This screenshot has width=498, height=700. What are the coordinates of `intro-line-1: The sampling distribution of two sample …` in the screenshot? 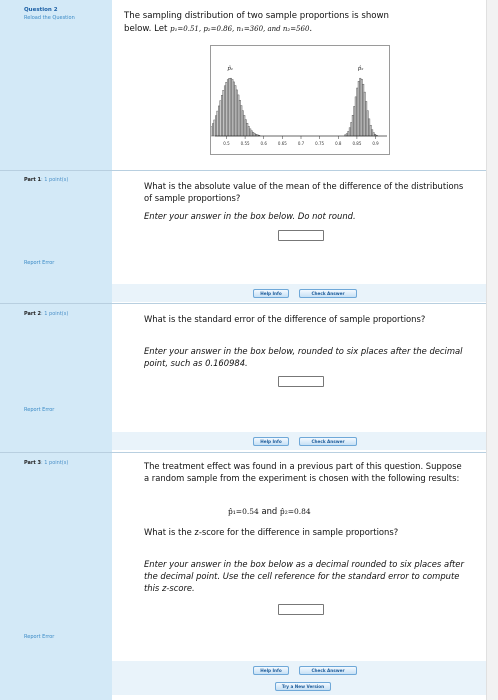 It's located at (257, 16).